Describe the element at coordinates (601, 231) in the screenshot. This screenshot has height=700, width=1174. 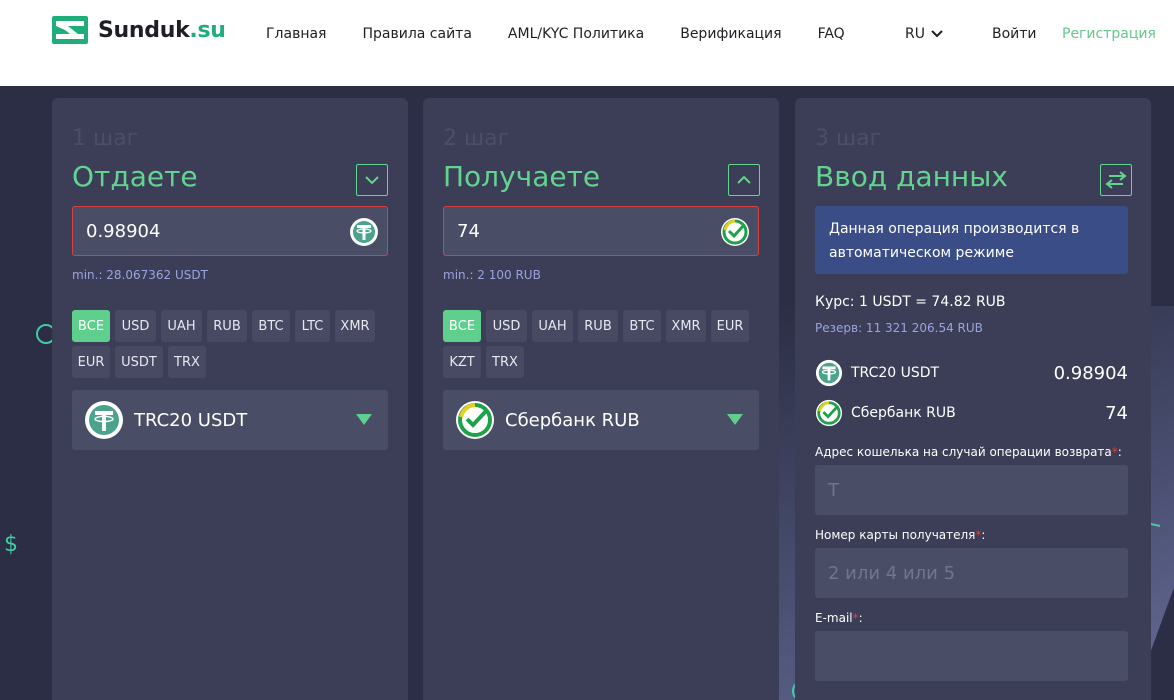
I see `receive-amount-input: 74` at that location.